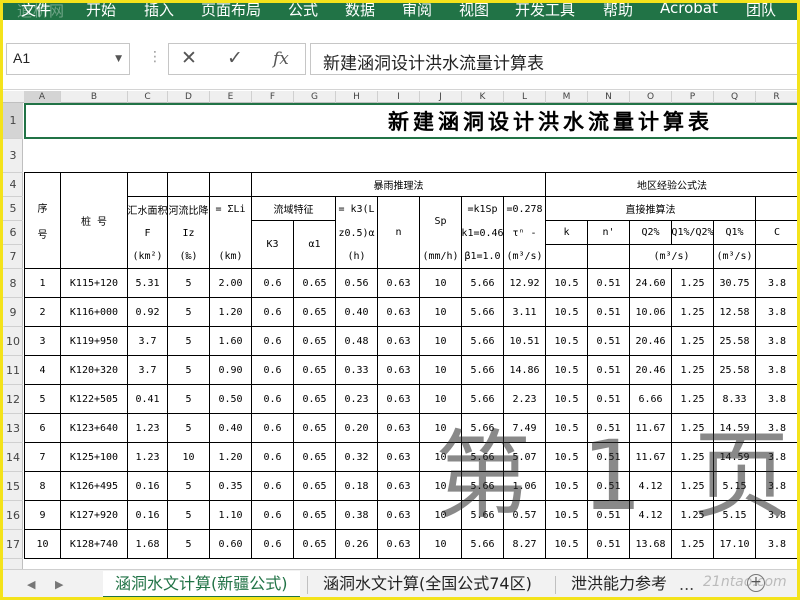 This screenshot has height=600, width=800. Describe the element at coordinates (13, 428) in the screenshot. I see `row-header-13: 13` at that location.